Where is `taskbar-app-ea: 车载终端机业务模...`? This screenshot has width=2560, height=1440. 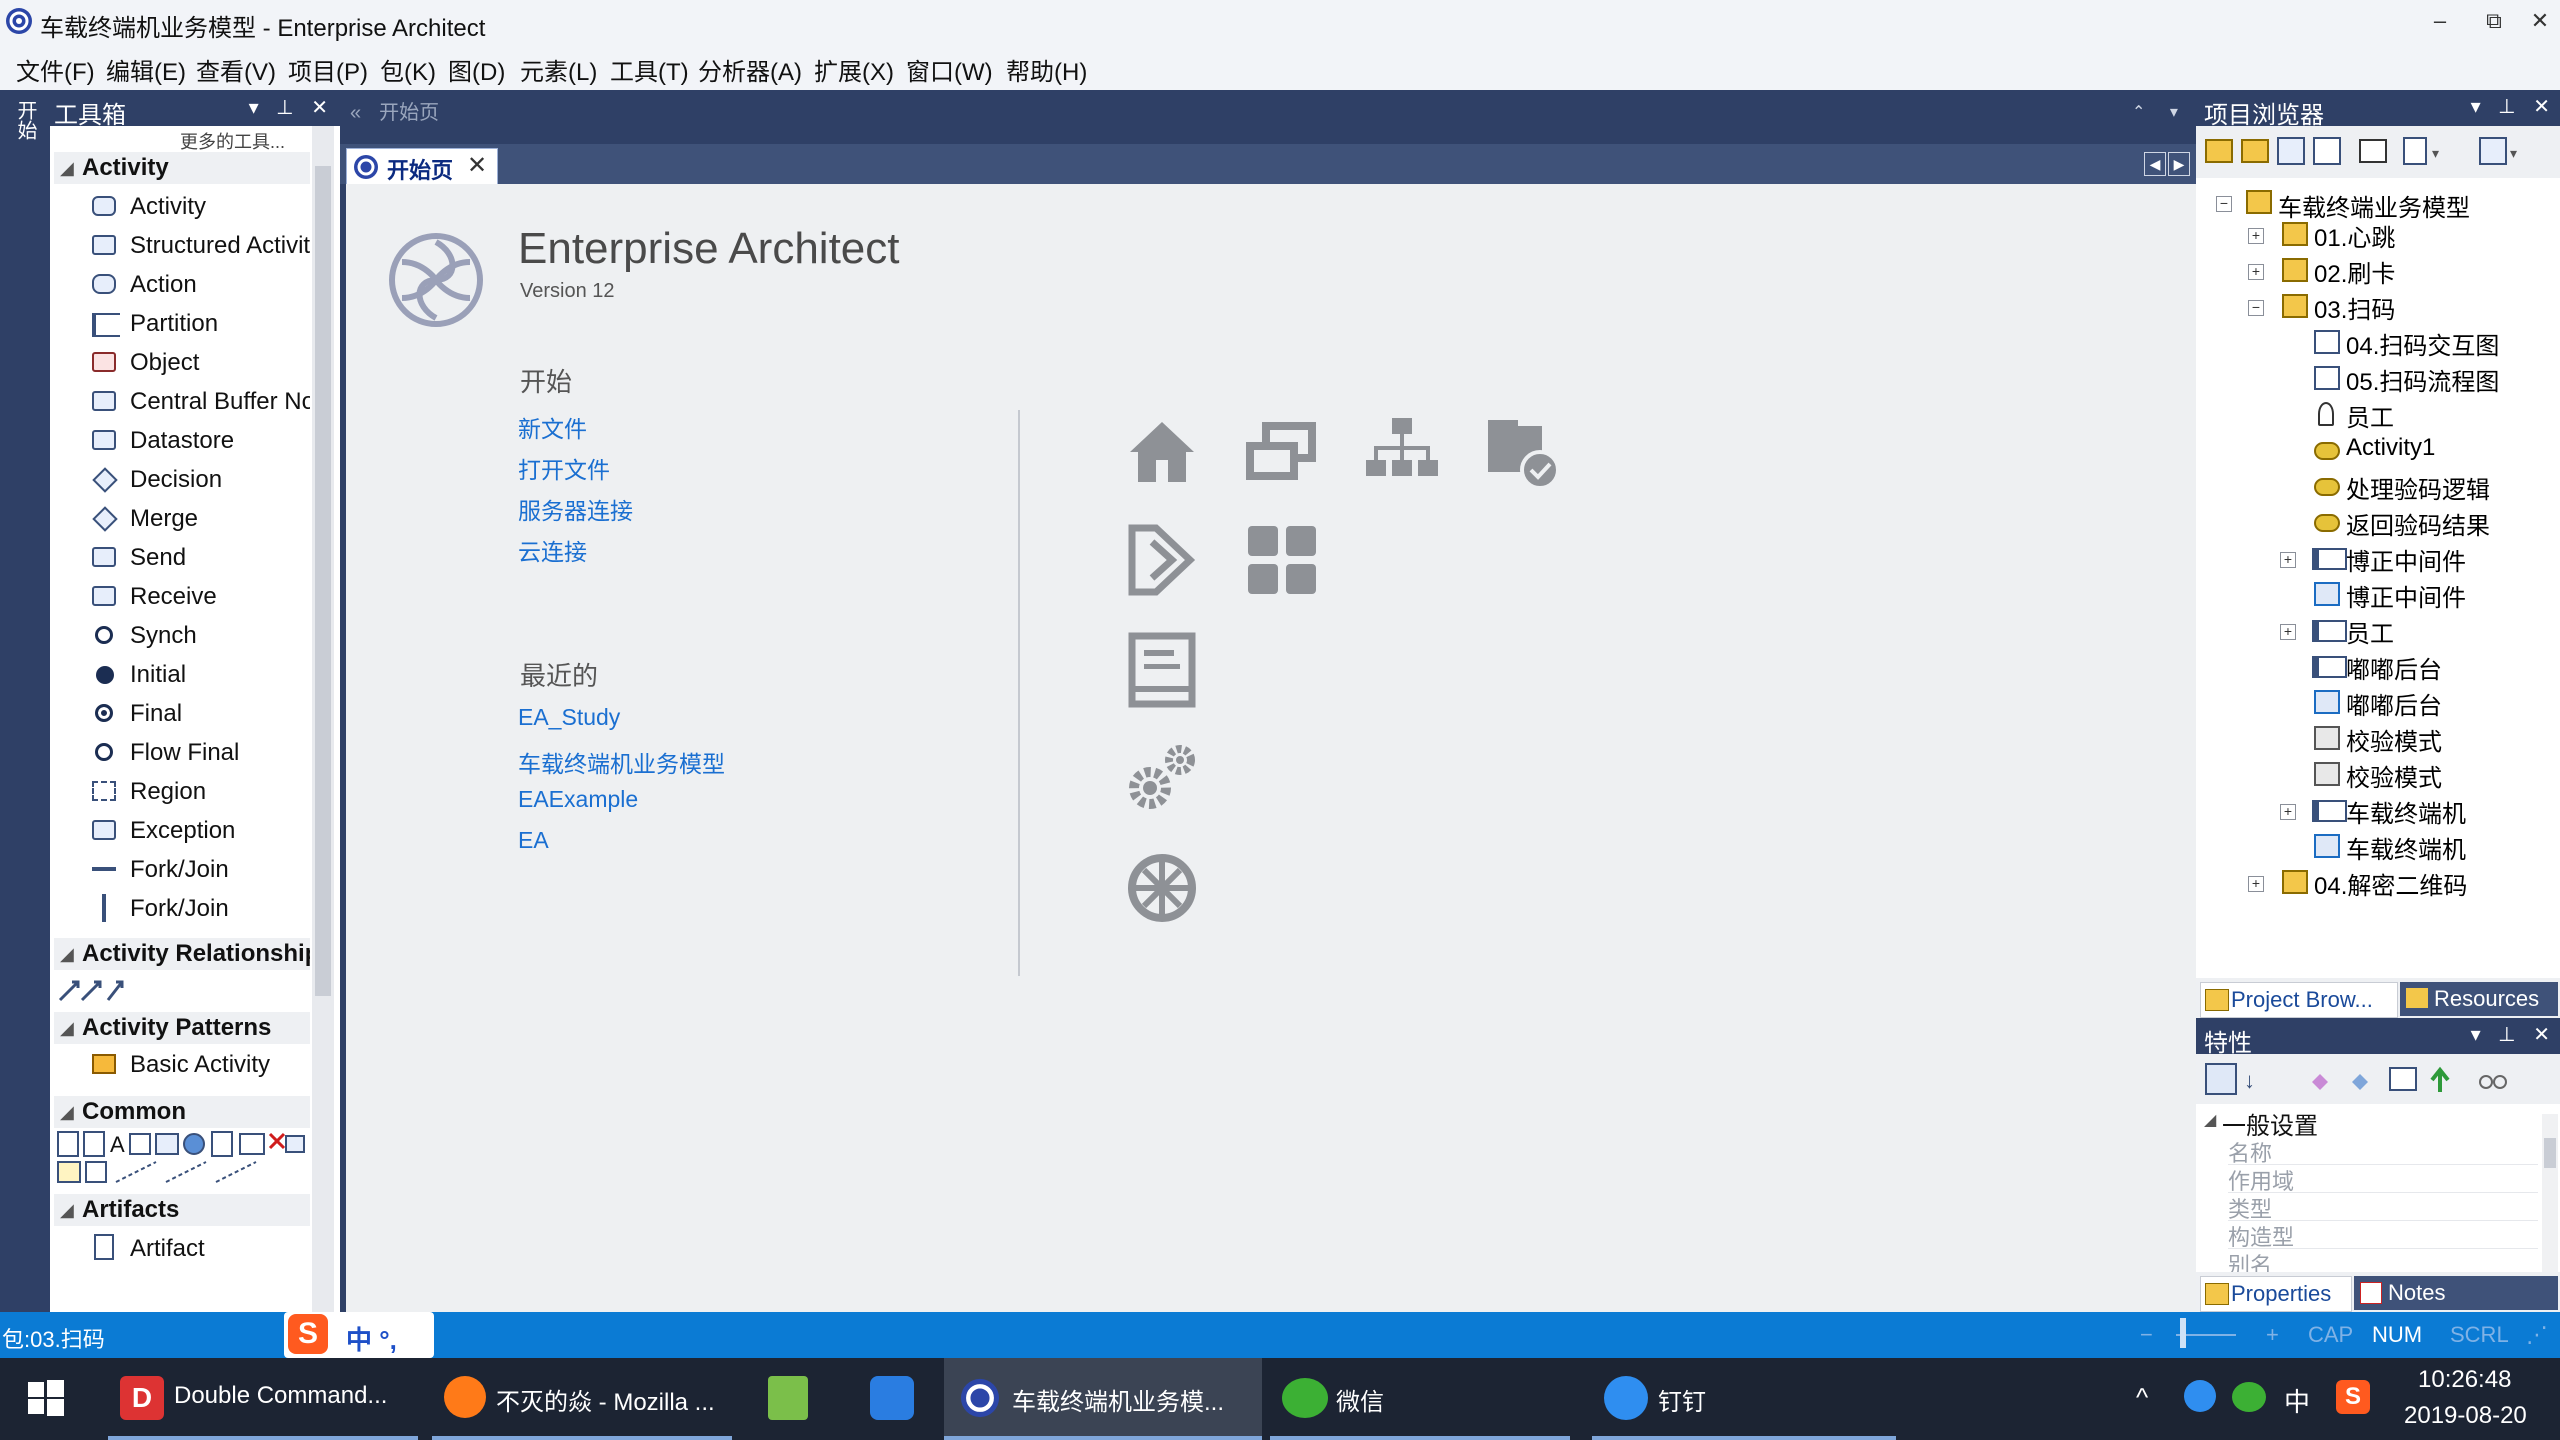
taskbar-app-ea: 车载终端机业务模... is located at coordinates (1103, 1399).